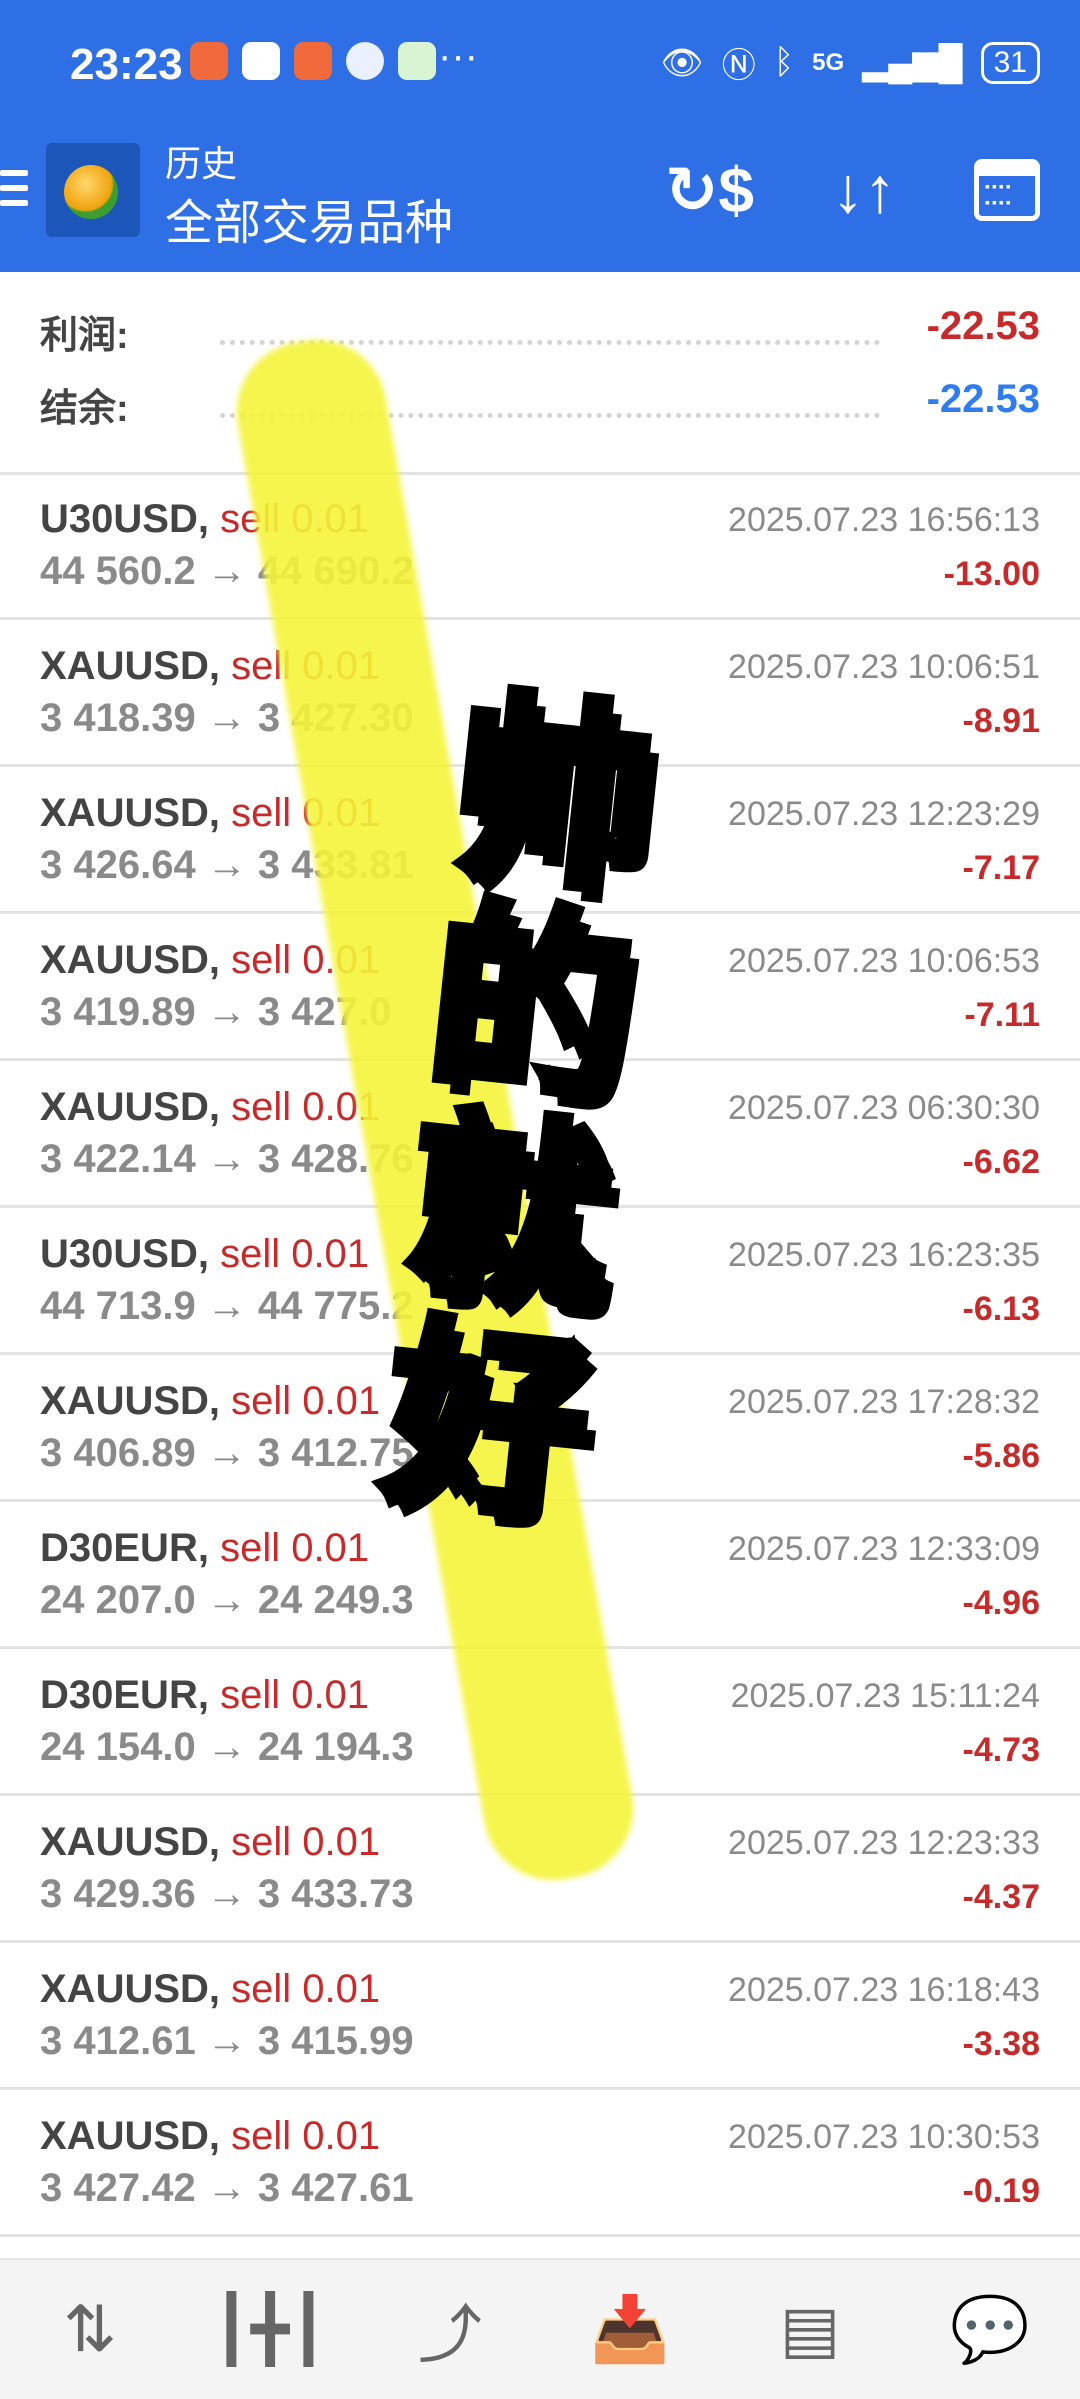 This screenshot has width=1080, height=2399. Describe the element at coordinates (1001, 2044) in the screenshot. I see `deal-profit: -3.38` at that location.